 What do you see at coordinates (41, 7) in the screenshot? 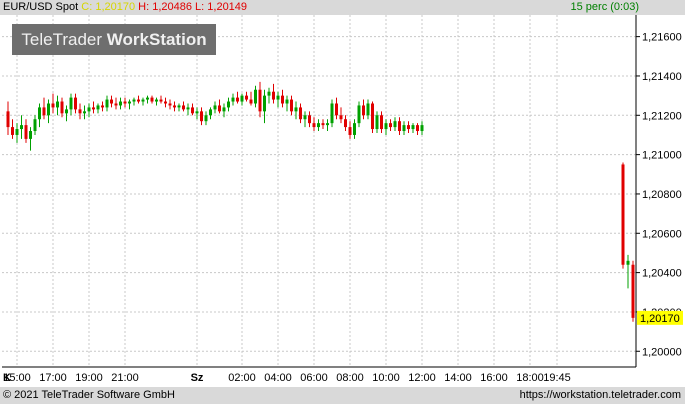
I see `symbol-label: EUR/USD Spot` at bounding box center [41, 7].